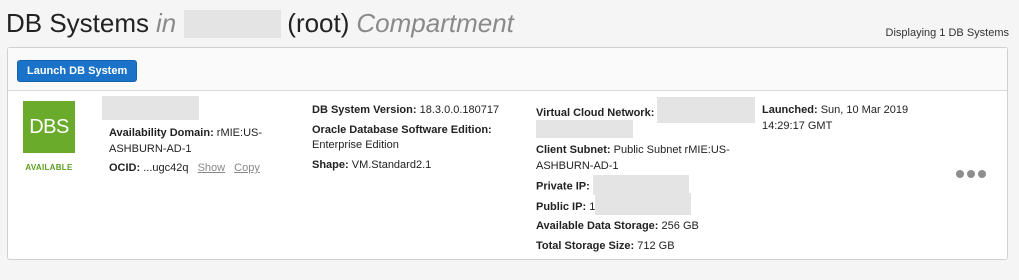 The height and width of the screenshot is (280, 1019). What do you see at coordinates (318, 23) in the screenshot?
I see `title-root: (root)` at bounding box center [318, 23].